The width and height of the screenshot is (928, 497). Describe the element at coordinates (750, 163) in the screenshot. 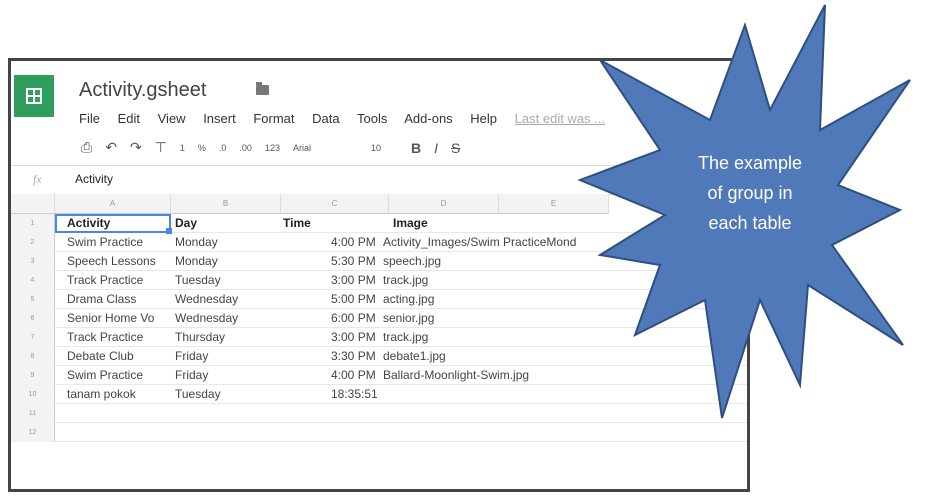

I see `callout-line-1: The example` at that location.